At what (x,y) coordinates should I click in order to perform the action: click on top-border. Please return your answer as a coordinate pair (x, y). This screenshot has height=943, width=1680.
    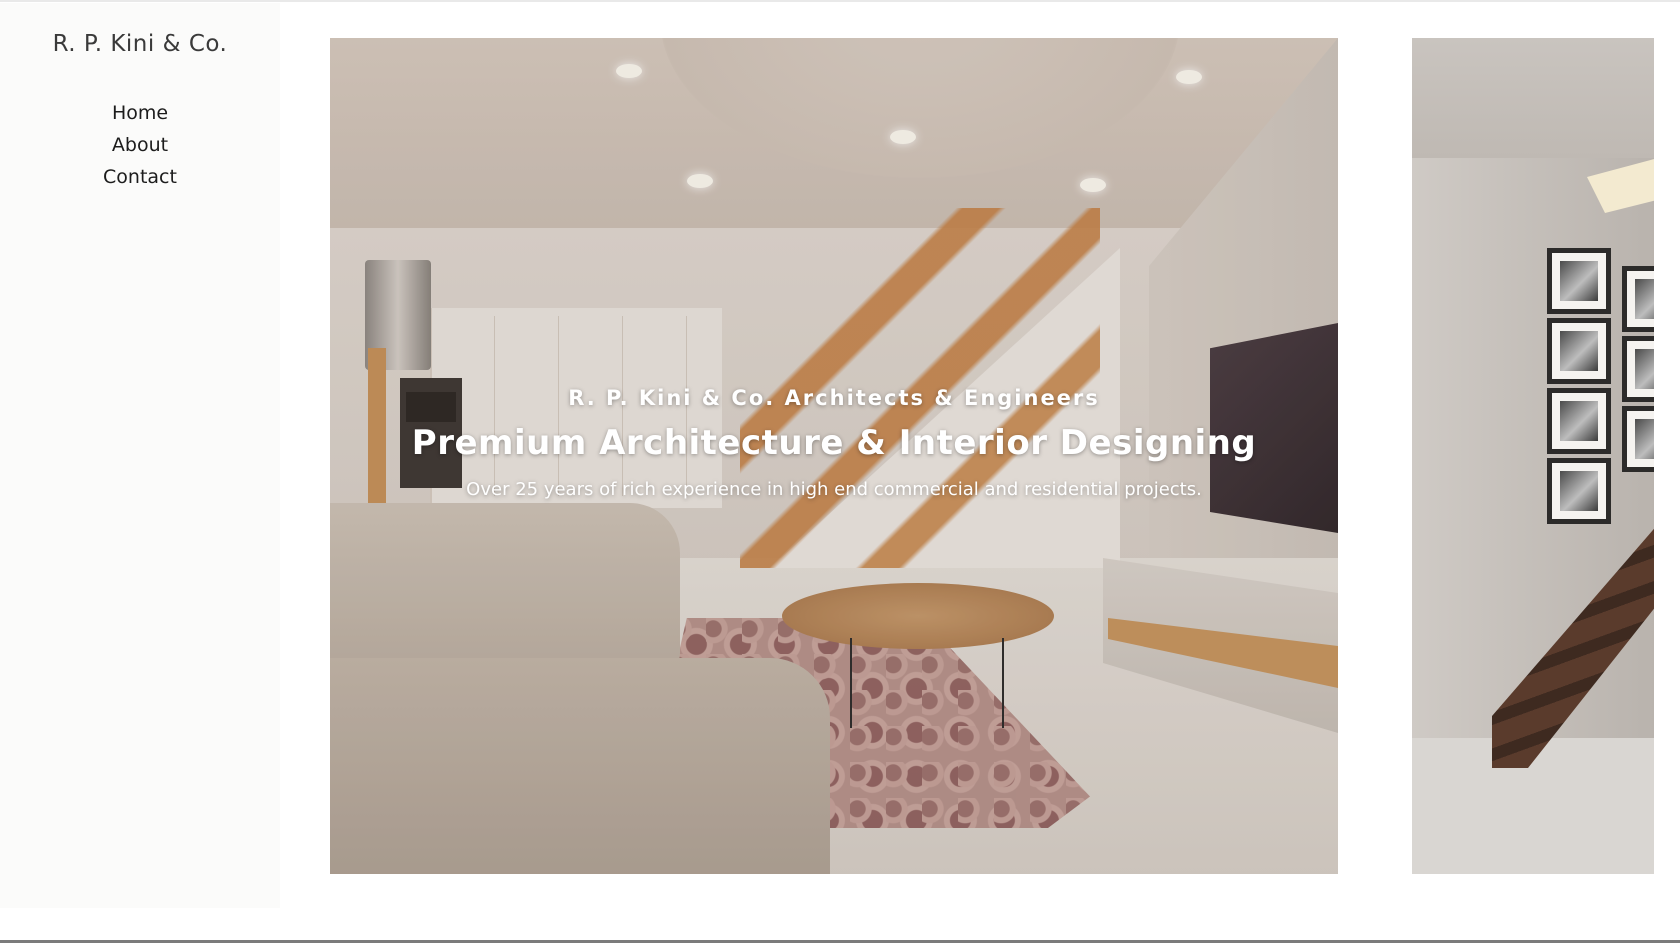
    Looking at the image, I should click on (840, 1).